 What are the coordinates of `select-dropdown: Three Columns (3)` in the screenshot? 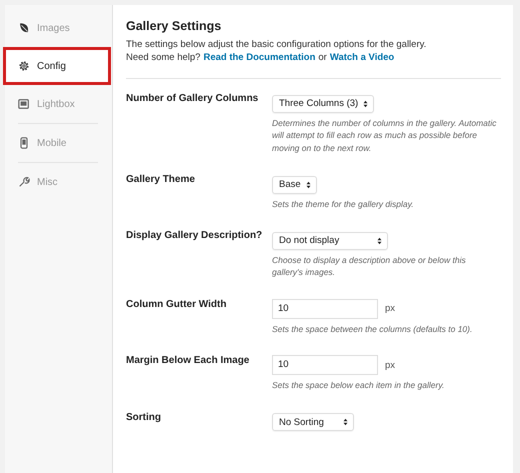 It's located at (323, 103).